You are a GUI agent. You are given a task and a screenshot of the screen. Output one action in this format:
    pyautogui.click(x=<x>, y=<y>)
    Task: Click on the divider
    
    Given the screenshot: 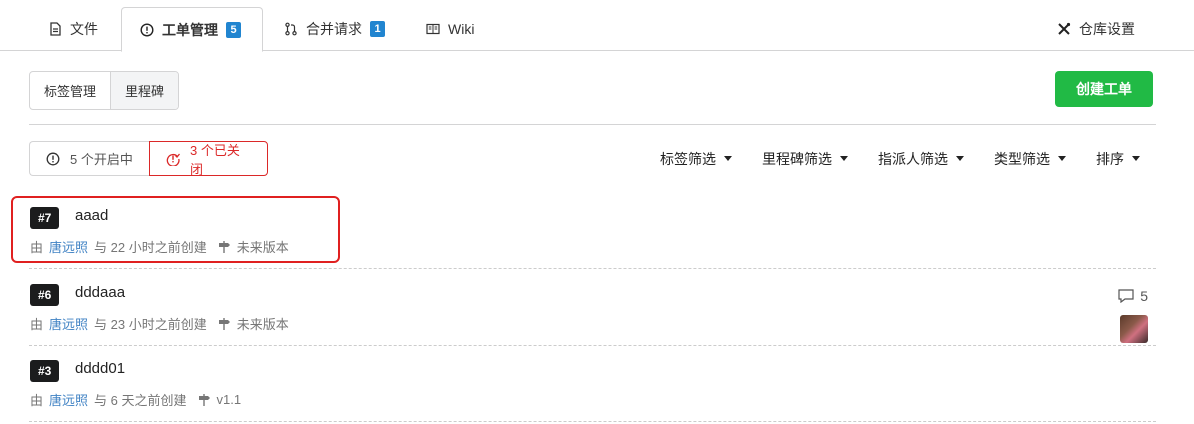 What is the action you would take?
    pyautogui.click(x=592, y=124)
    